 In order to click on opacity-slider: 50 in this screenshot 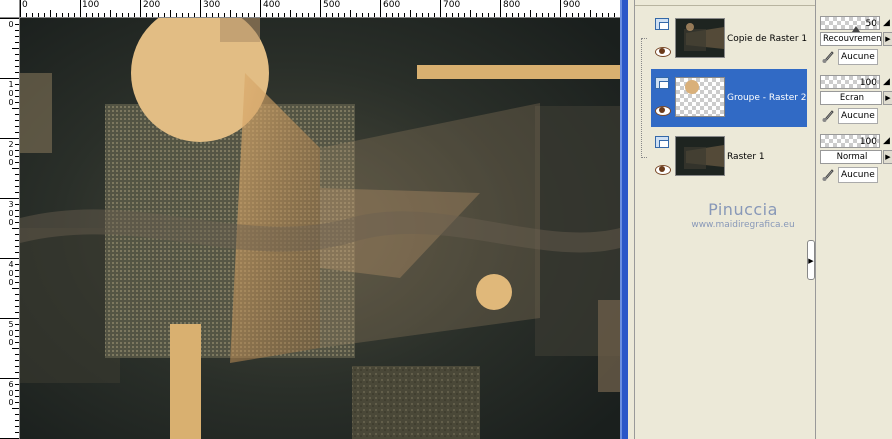, I will do `click(850, 24)`.